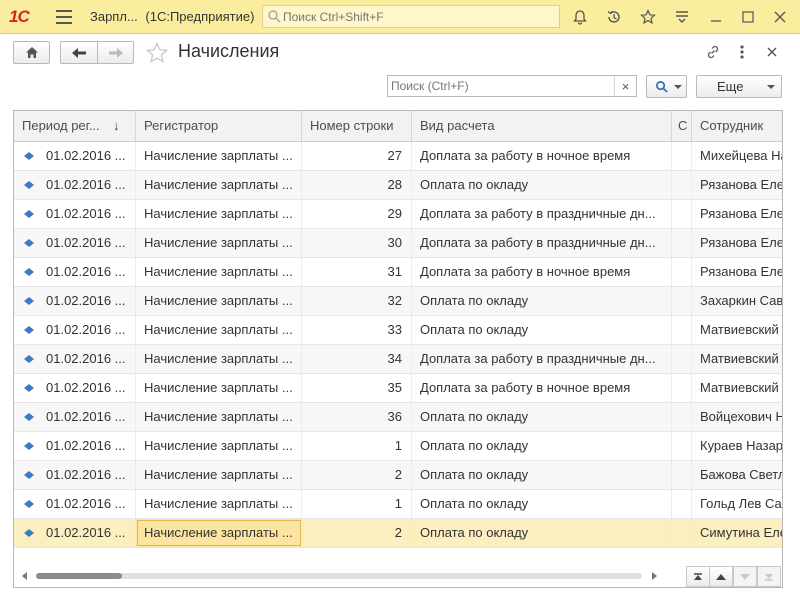 The height and width of the screenshot is (600, 800). What do you see at coordinates (357, 417) in the screenshot?
I see `table-cell-line: 36` at bounding box center [357, 417].